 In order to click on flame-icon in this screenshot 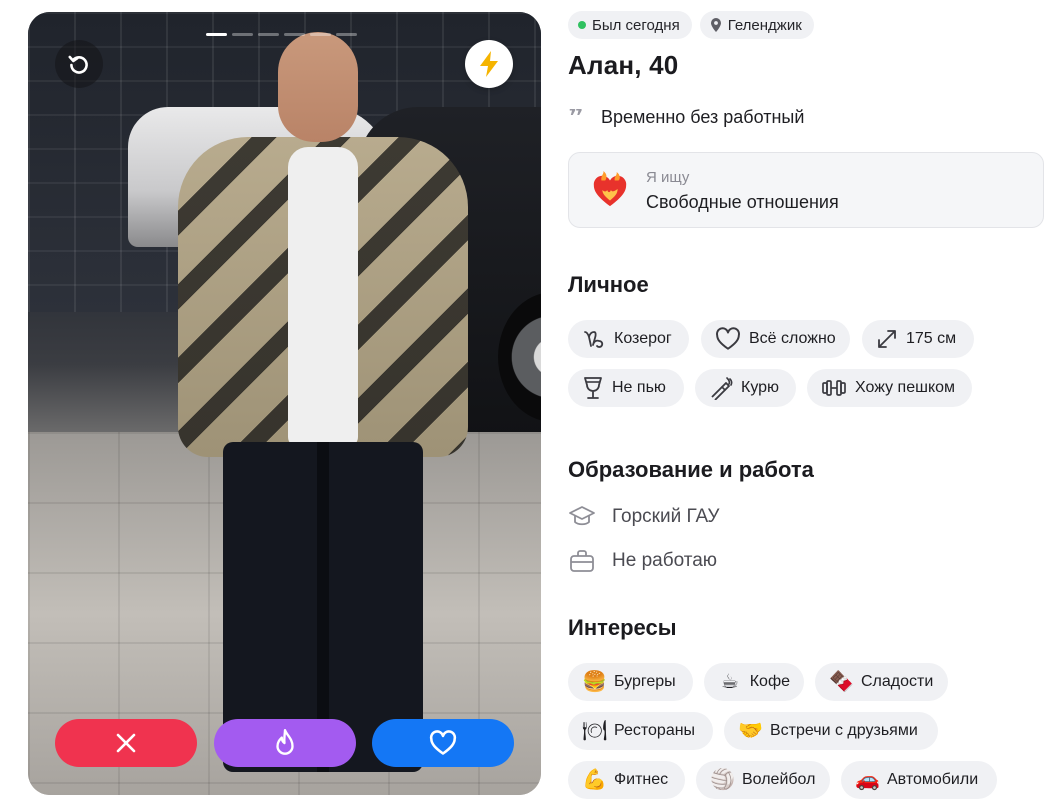, I will do `click(285, 741)`.